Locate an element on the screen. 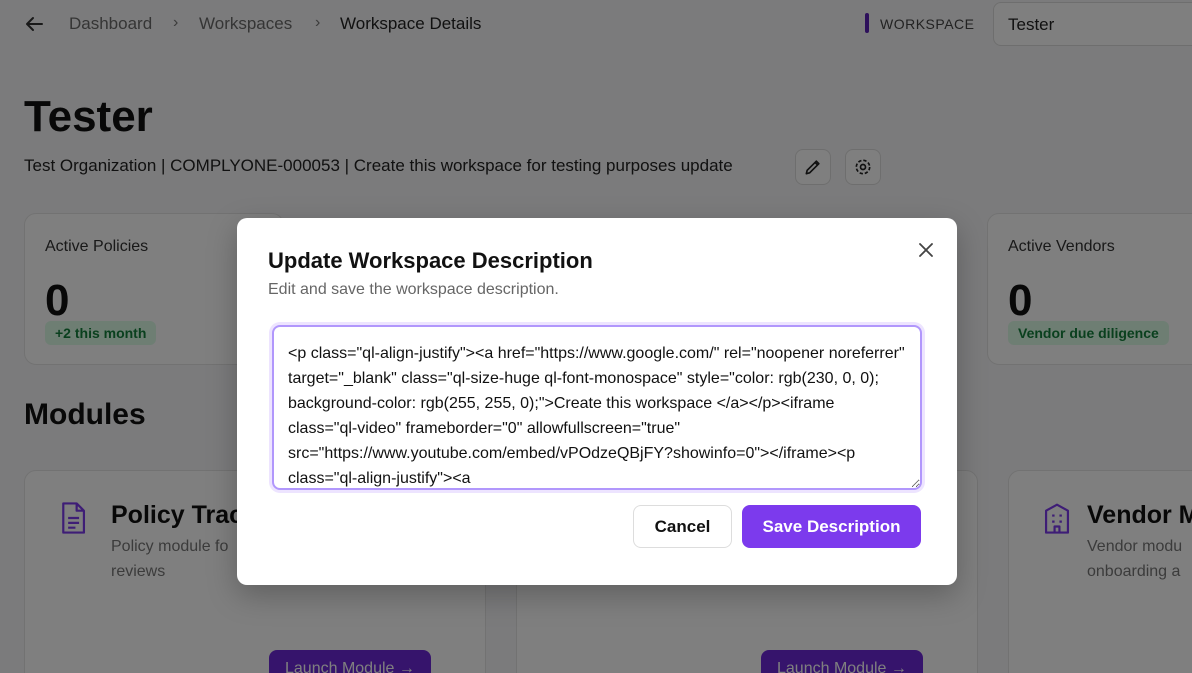 The image size is (1192, 673). cancel-button: Cancel is located at coordinates (682, 526).